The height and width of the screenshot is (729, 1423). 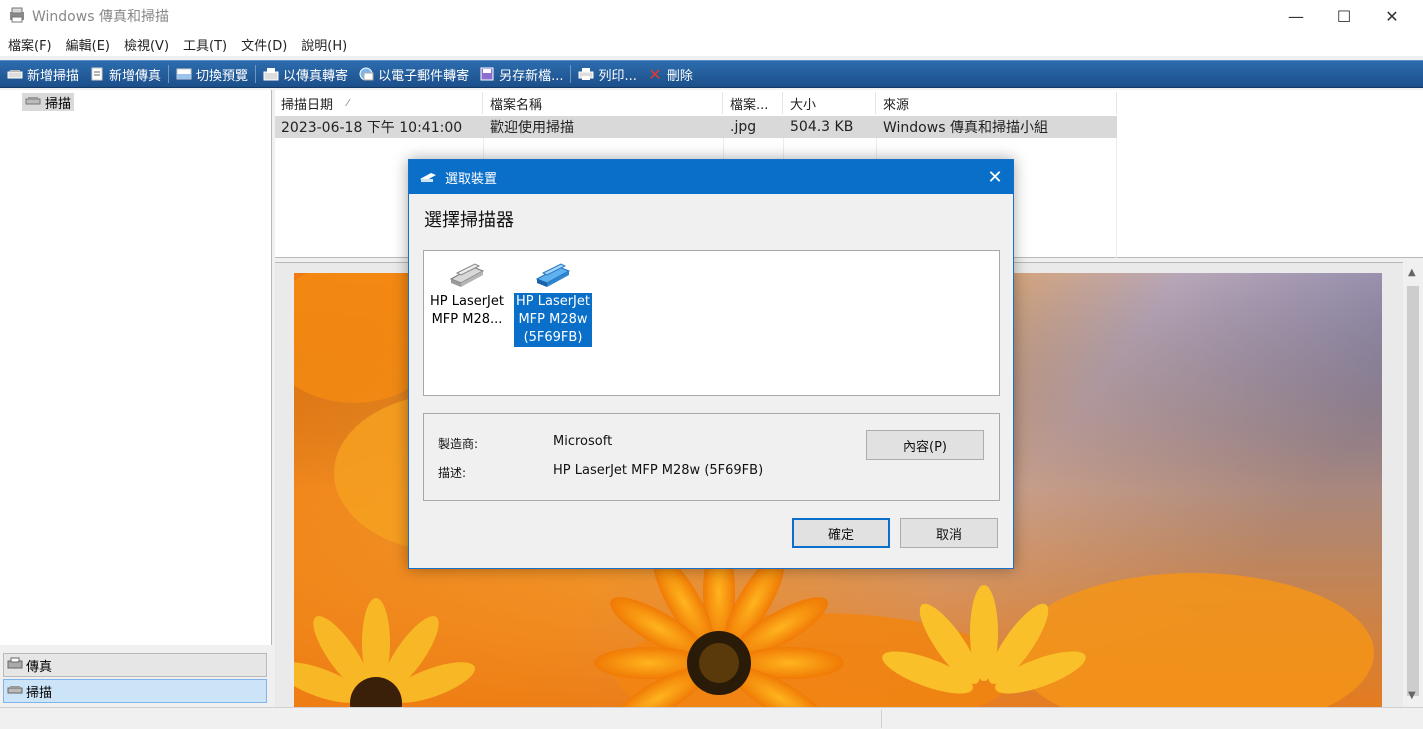 What do you see at coordinates (452, 473) in the screenshot?
I see `description-label: 描述:` at bounding box center [452, 473].